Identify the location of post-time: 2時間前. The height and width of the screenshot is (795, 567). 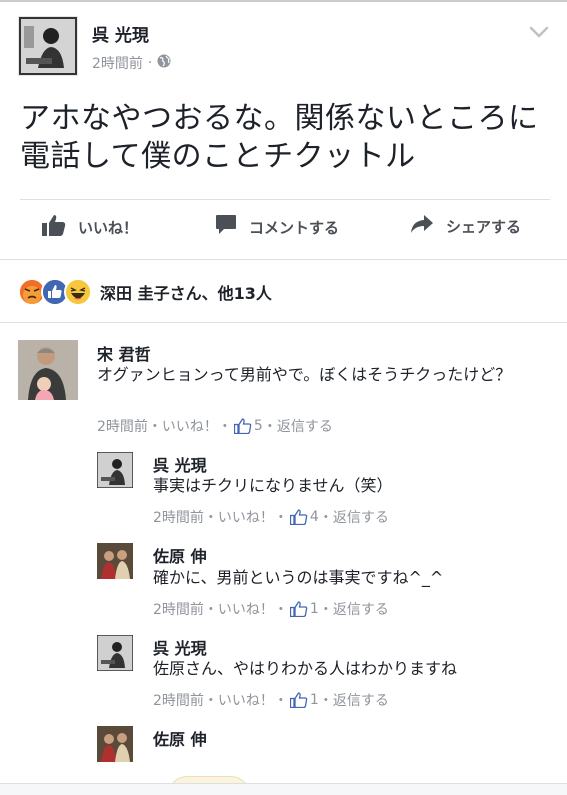
(117, 63).